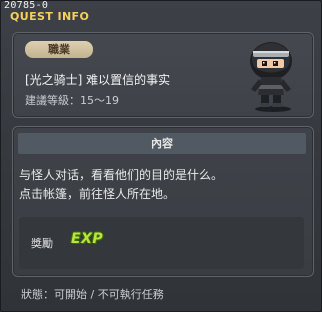 This screenshot has width=322, height=312. What do you see at coordinates (42, 243) in the screenshot?
I see `reward-label: 獎勵` at bounding box center [42, 243].